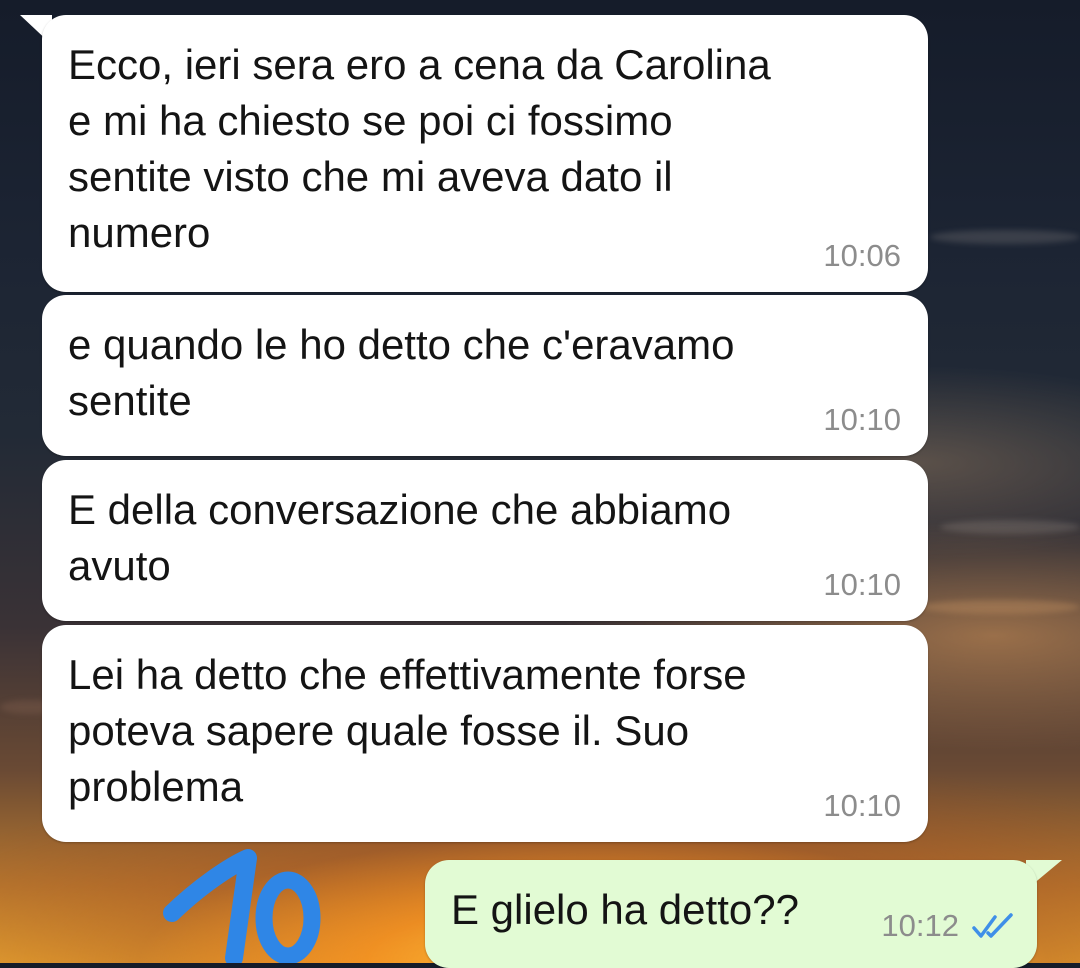  Describe the element at coordinates (400, 537) in the screenshot. I see `message-text: E della conversazione che abbiamo avuto` at that location.